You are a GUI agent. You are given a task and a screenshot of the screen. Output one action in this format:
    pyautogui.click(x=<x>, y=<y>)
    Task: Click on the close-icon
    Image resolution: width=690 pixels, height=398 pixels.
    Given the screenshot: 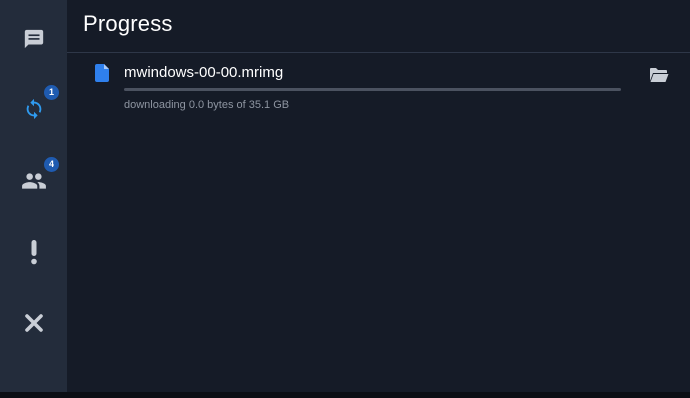 What is the action you would take?
    pyautogui.click(x=33, y=323)
    